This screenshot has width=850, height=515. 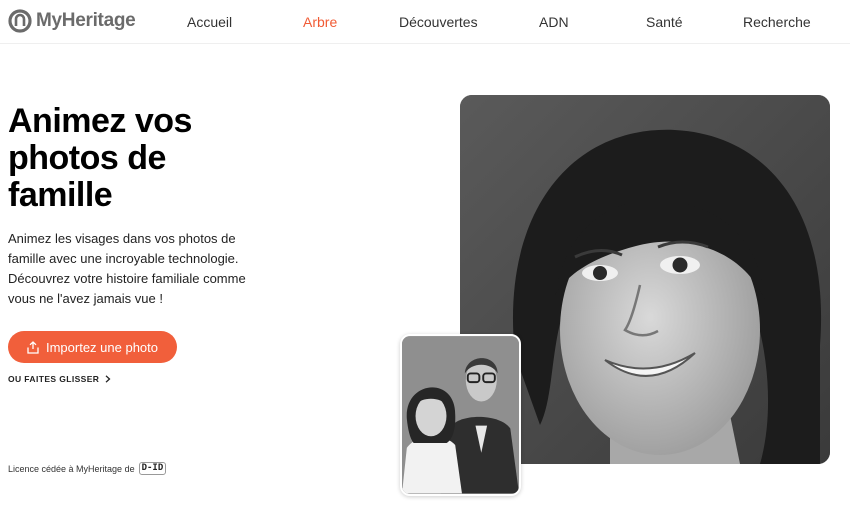 I want to click on nav-arbre: Arbre, so click(x=320, y=22).